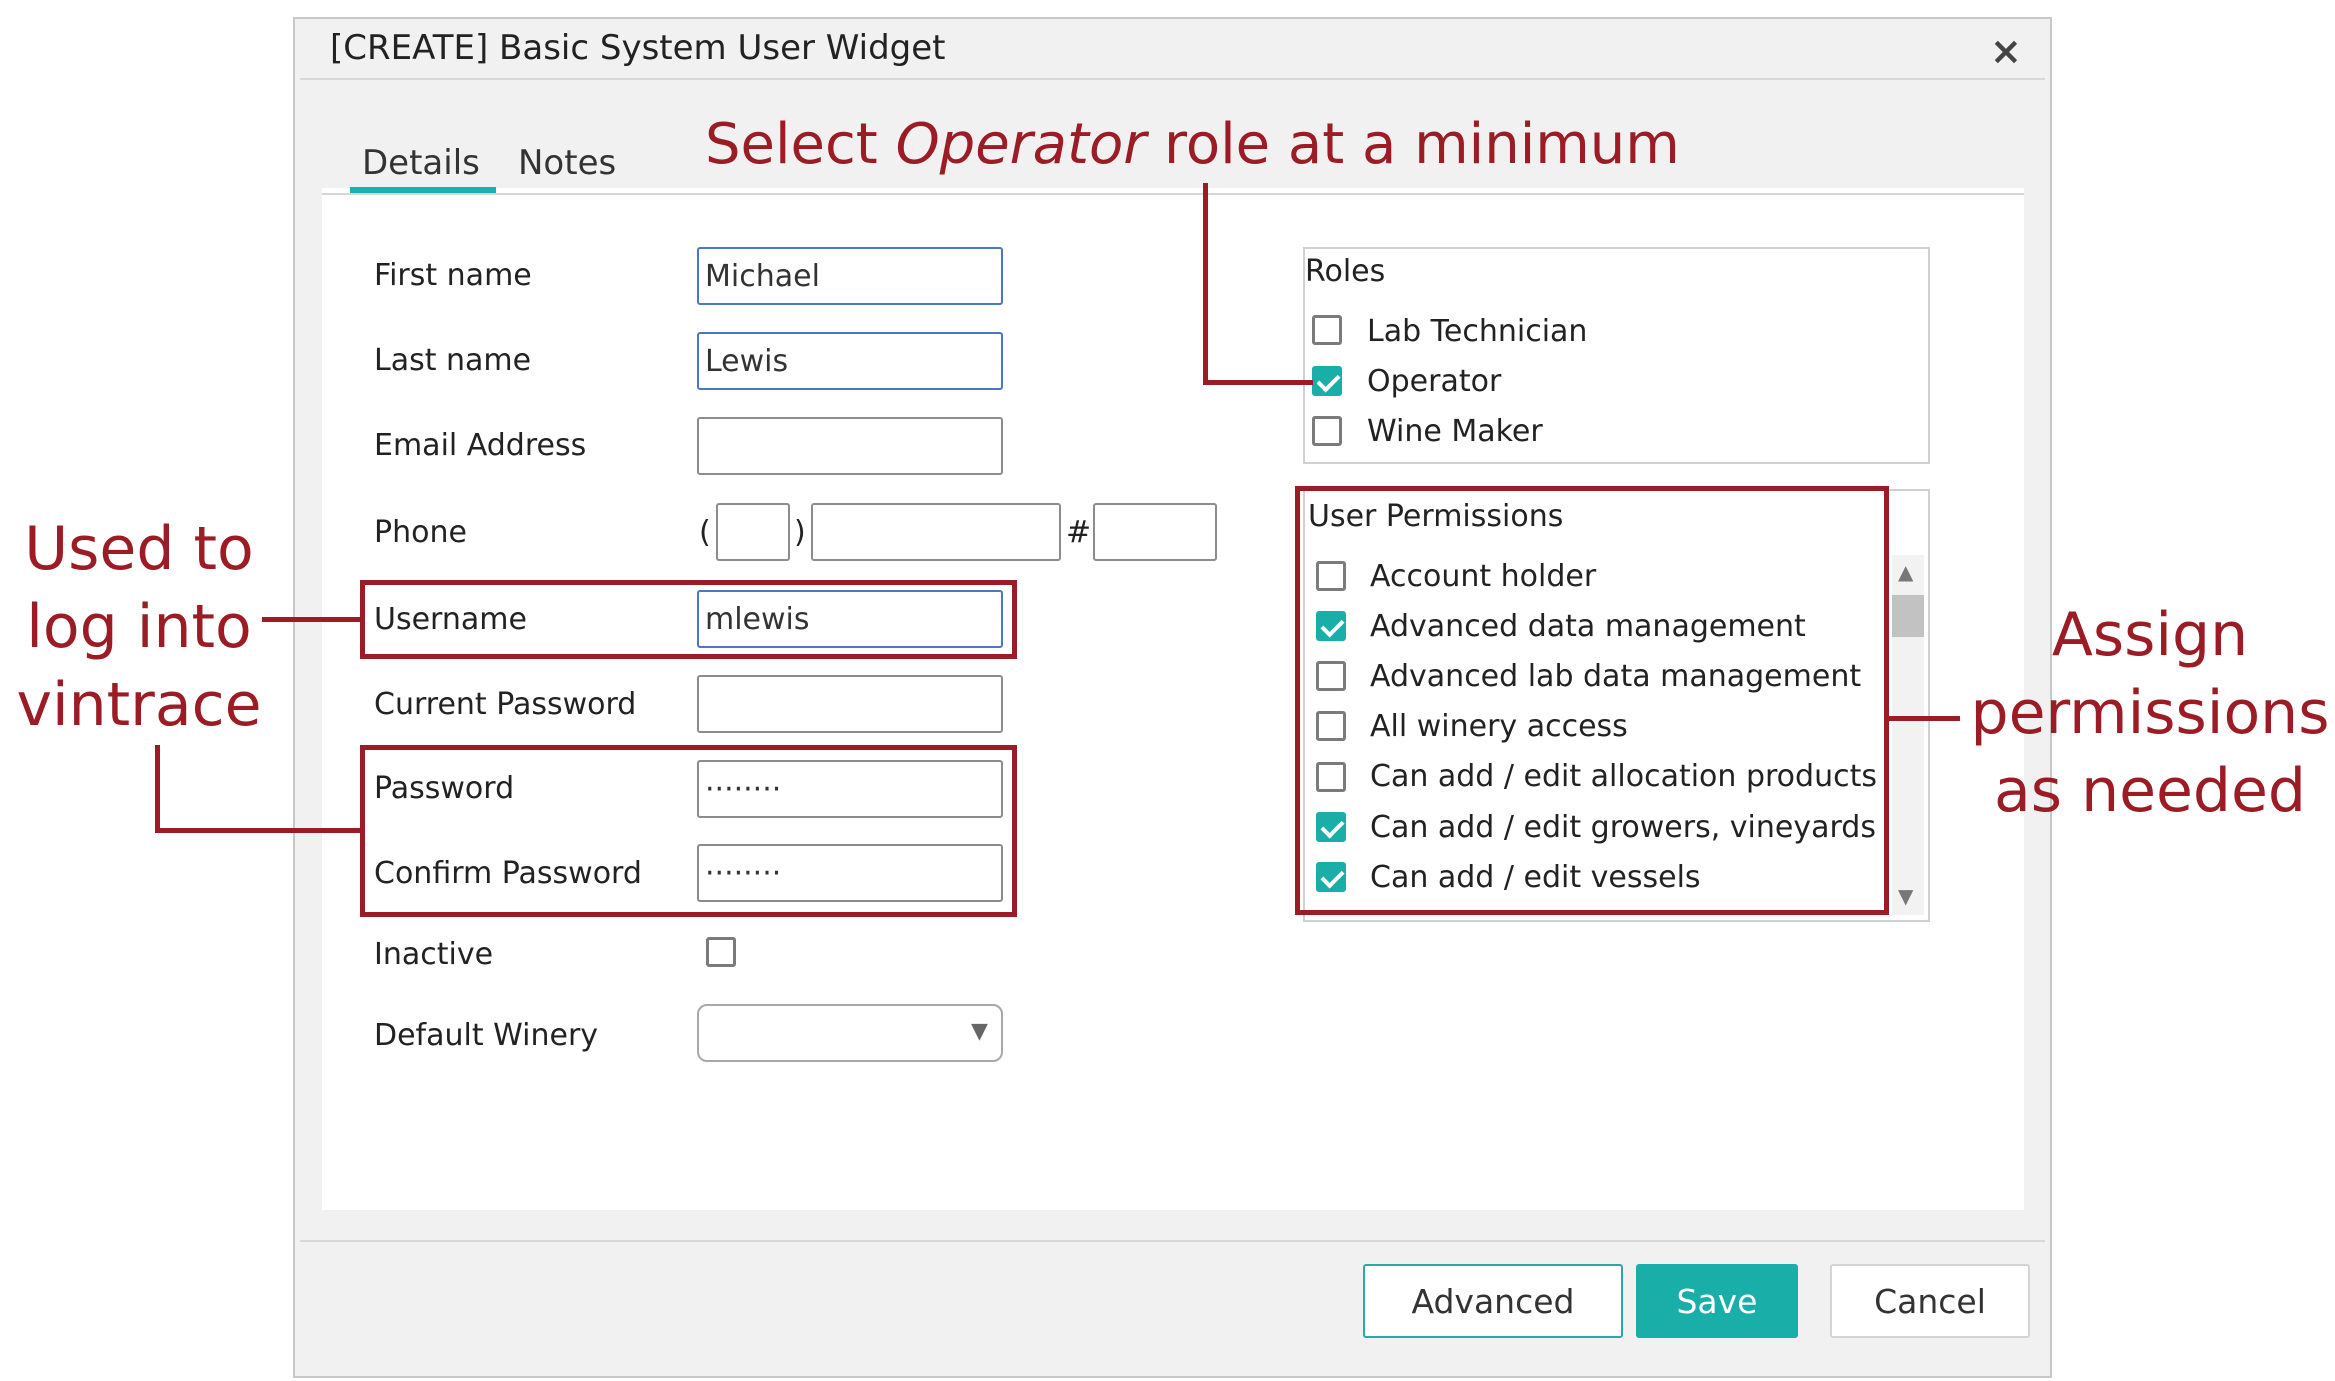 This screenshot has height=1381, width=2335. I want to click on save-button: Save, so click(1717, 1301).